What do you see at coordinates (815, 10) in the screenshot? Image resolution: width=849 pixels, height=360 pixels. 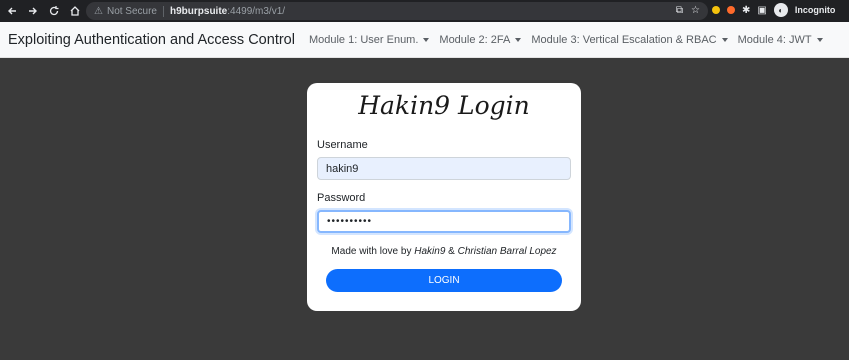 I see `incognito-label: Incognito` at bounding box center [815, 10].